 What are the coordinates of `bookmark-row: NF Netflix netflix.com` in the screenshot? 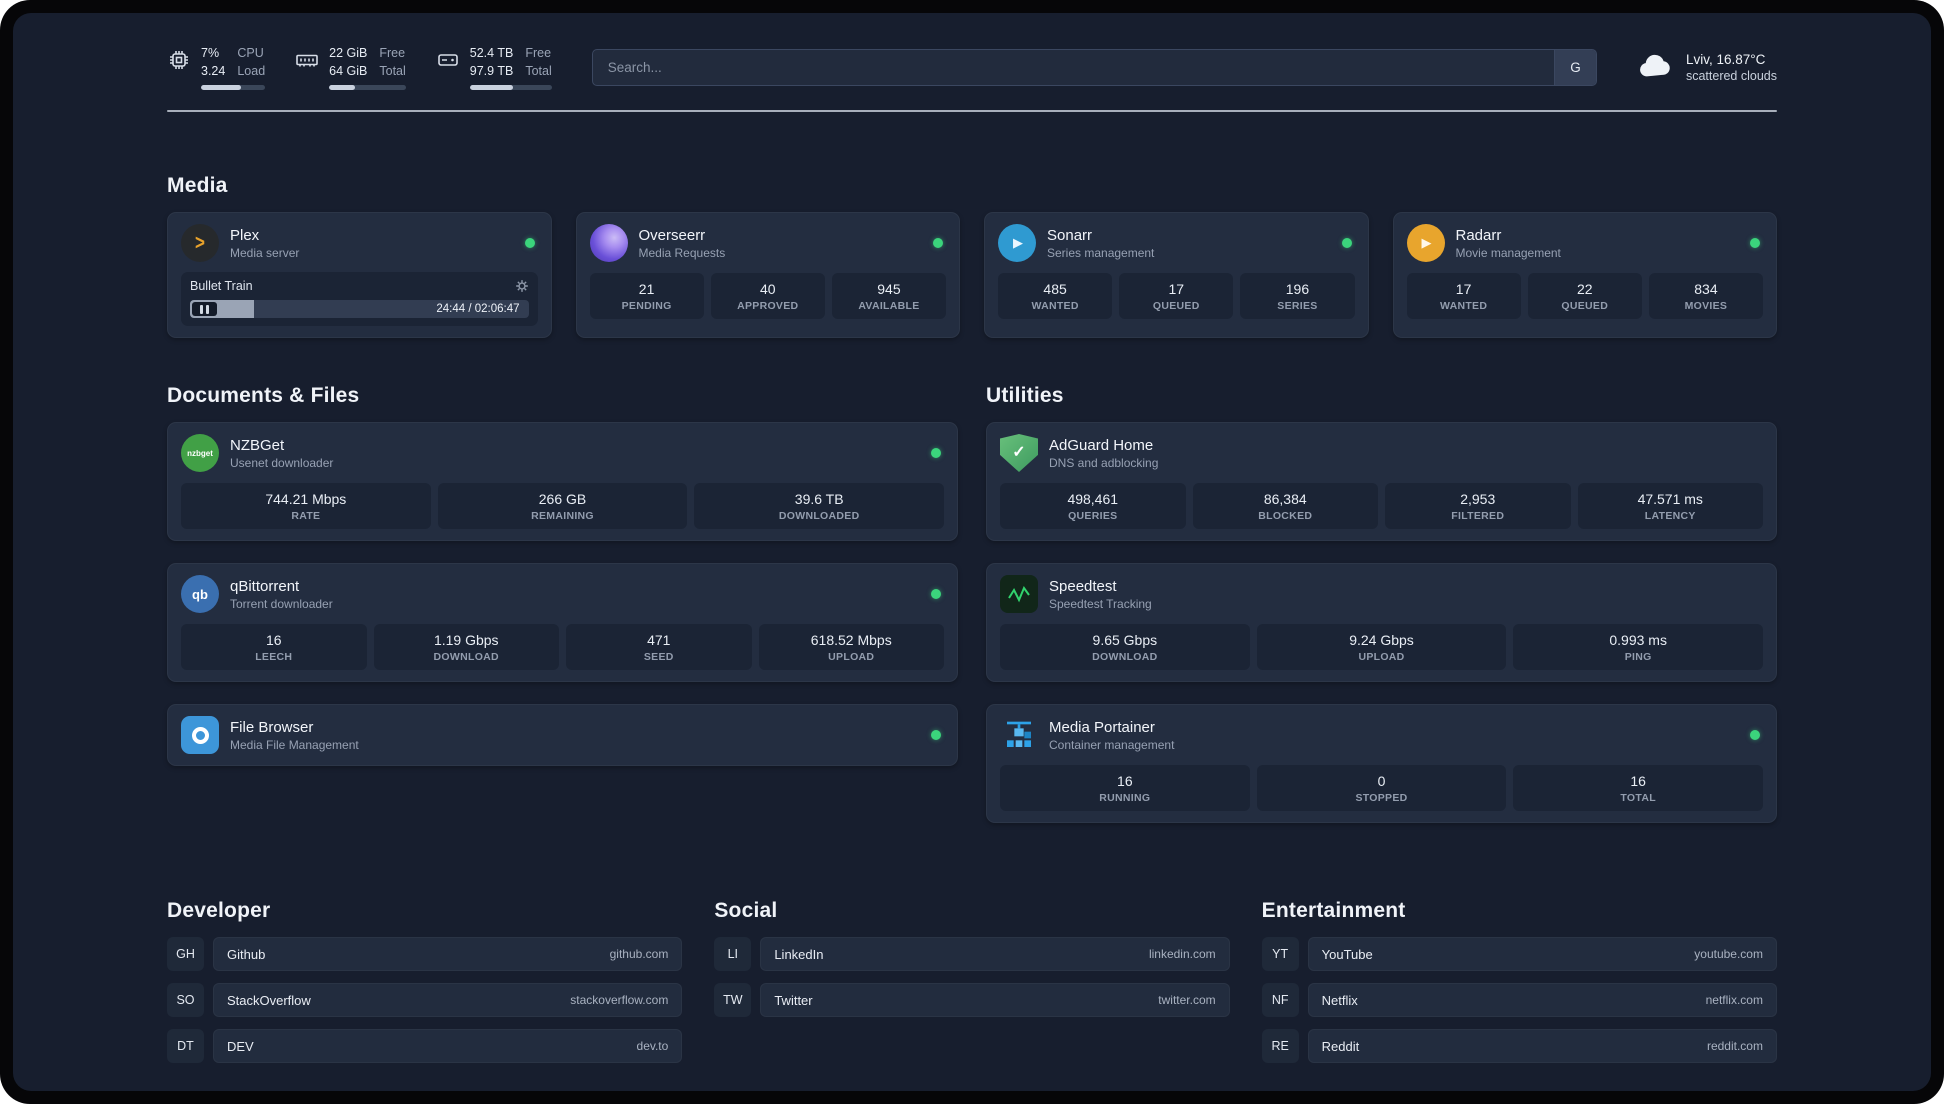 It's located at (1519, 1000).